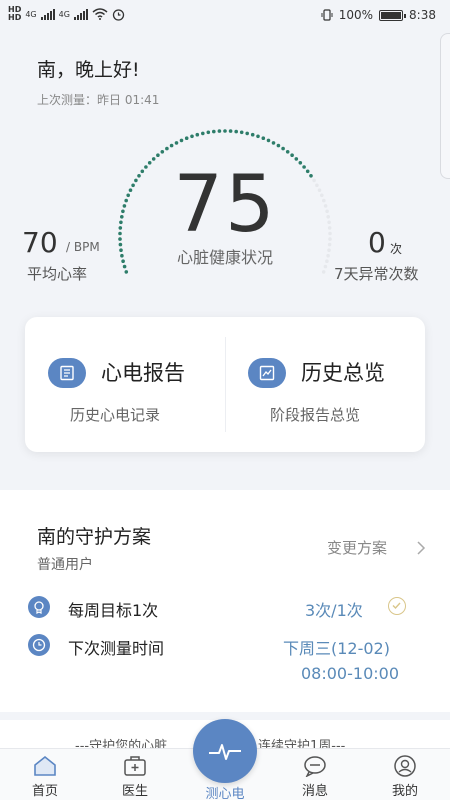  I want to click on avg-heart-rate-unit: / BPM, so click(83, 247).